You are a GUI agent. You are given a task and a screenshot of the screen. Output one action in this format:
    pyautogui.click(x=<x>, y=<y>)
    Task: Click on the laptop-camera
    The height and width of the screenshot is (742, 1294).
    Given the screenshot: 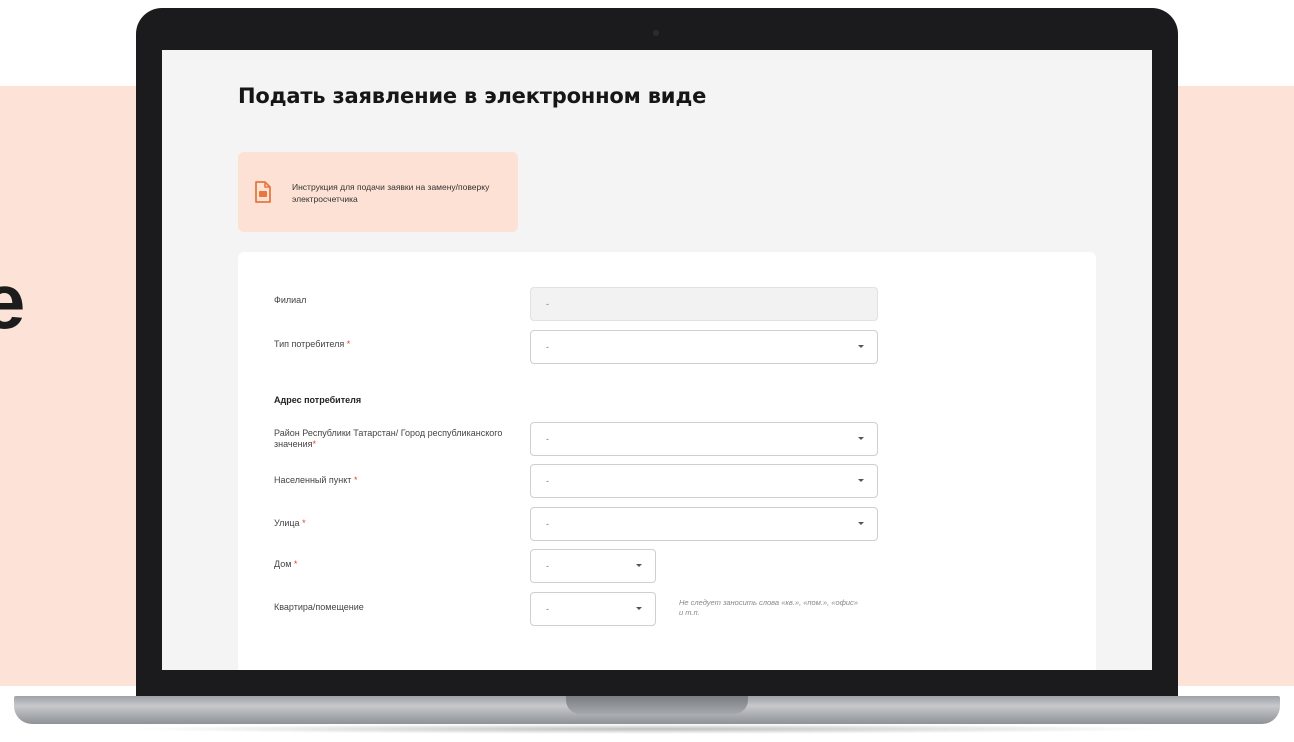 What is the action you would take?
    pyautogui.click(x=656, y=33)
    